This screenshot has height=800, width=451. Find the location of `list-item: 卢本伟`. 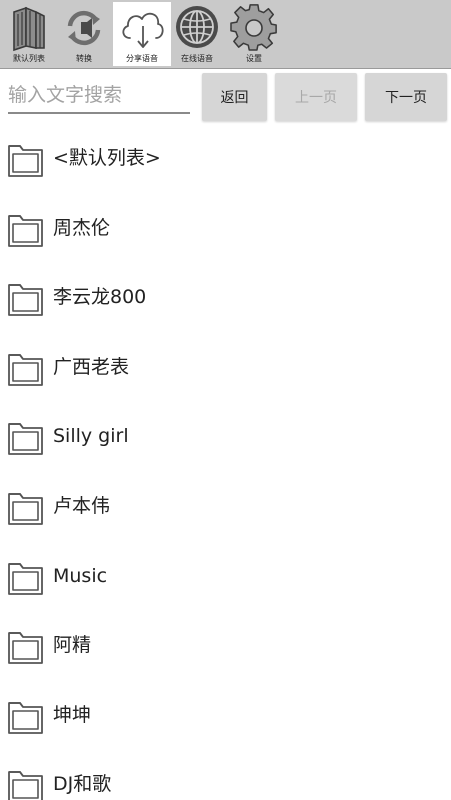

list-item: 卢本伟 is located at coordinates (225, 507).